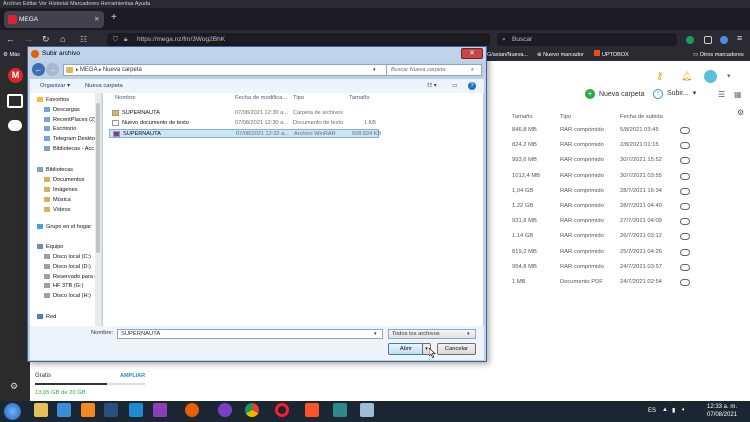  Describe the element at coordinates (63, 286) in the screenshot. I see `nav-drive-item: HF 3TB (G:)` at that location.